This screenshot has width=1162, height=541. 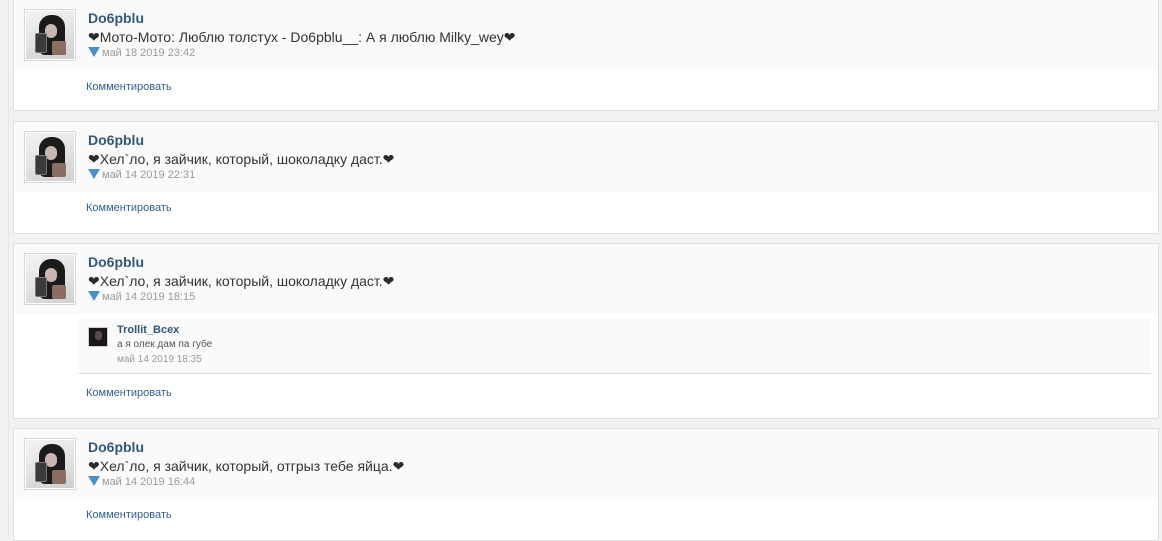 I want to click on post-timestamp: май 14 2019 18:15, so click(x=141, y=297).